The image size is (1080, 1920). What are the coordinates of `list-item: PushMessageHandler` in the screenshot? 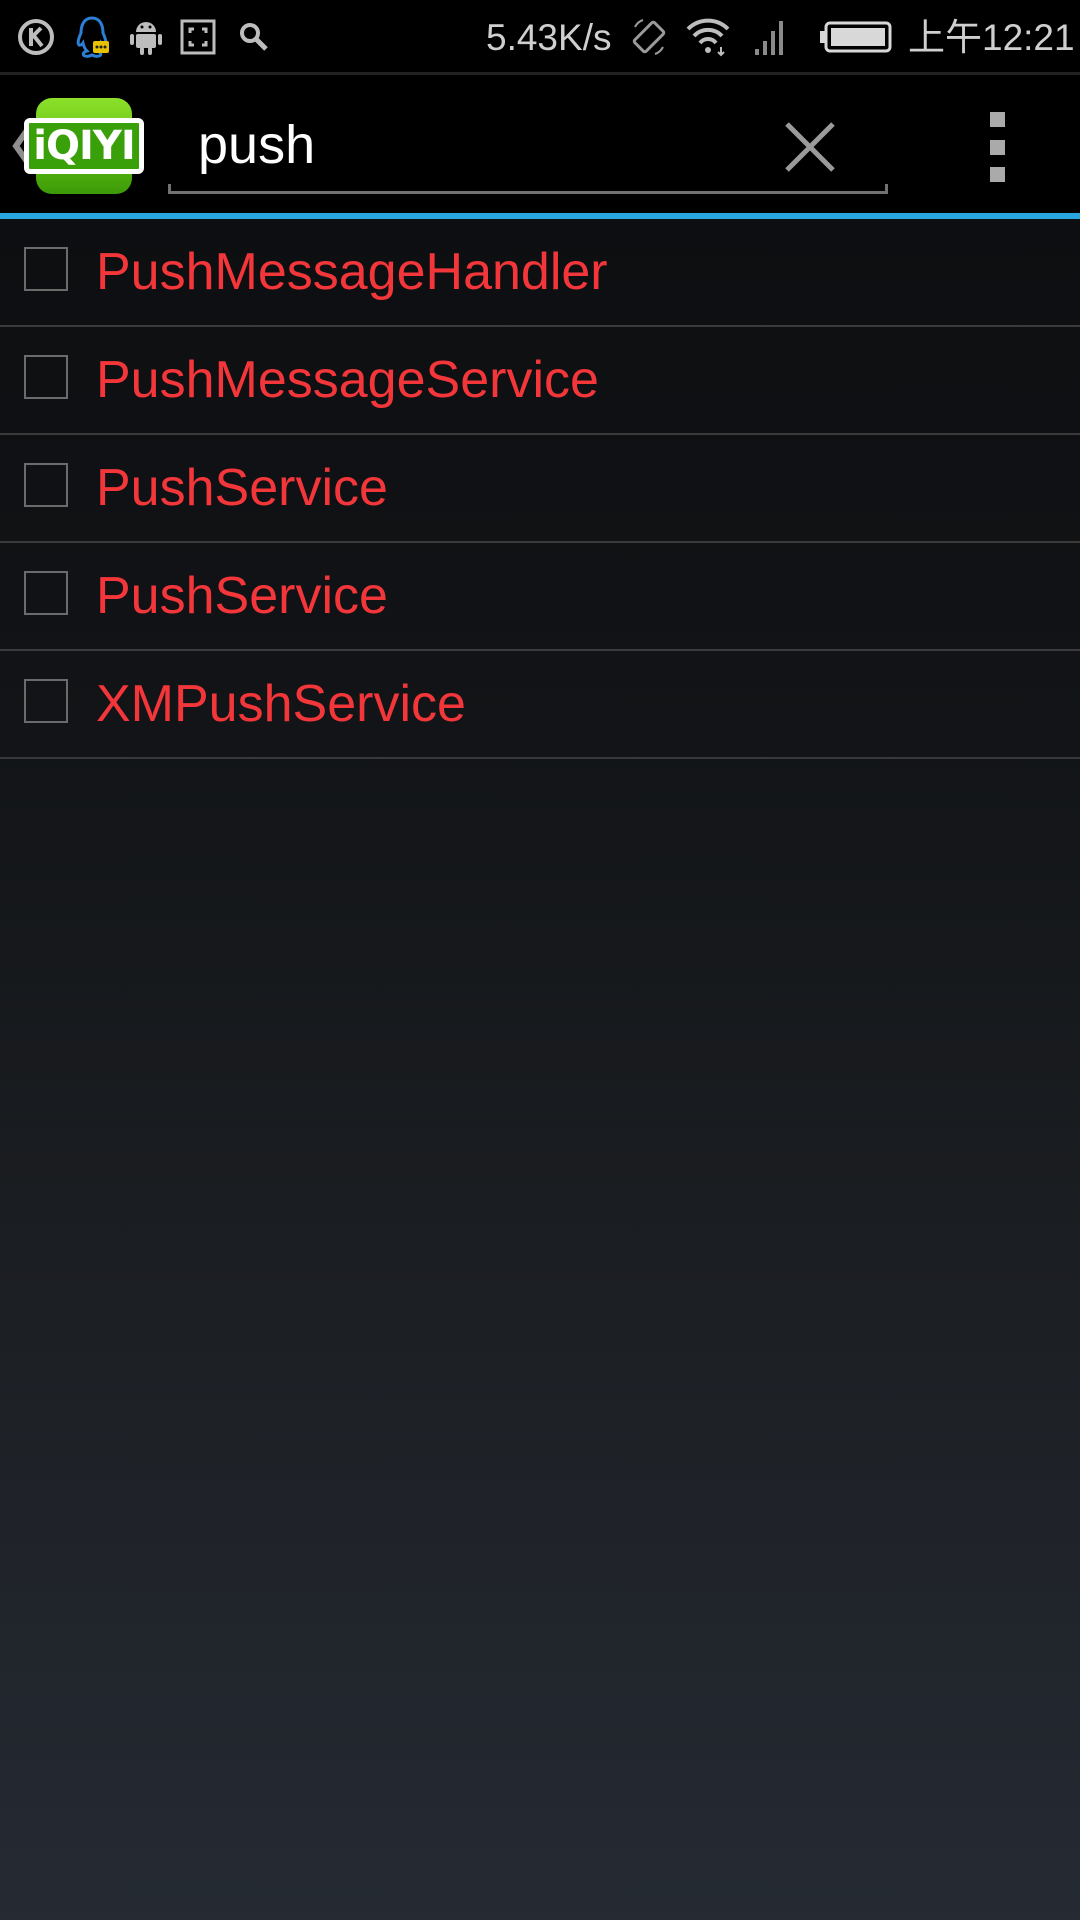 It's located at (540, 273).